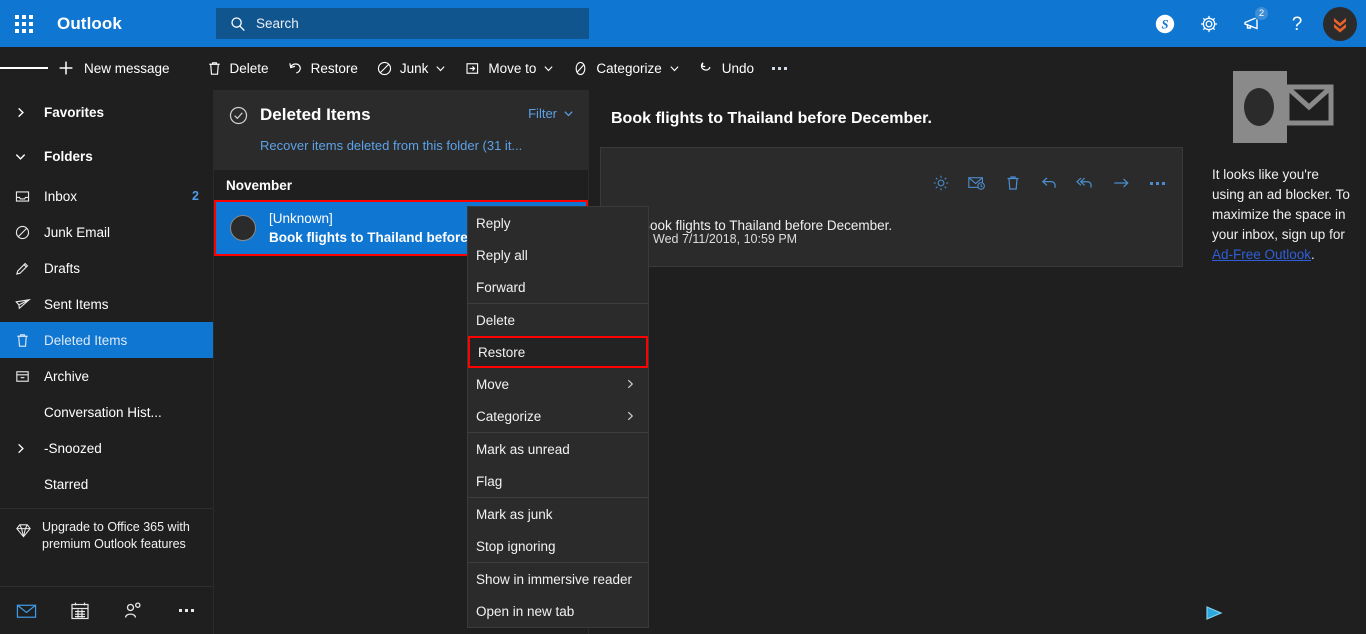 The image size is (1366, 634). I want to click on sidebar-item-sent-items: Sent Items, so click(106, 304).